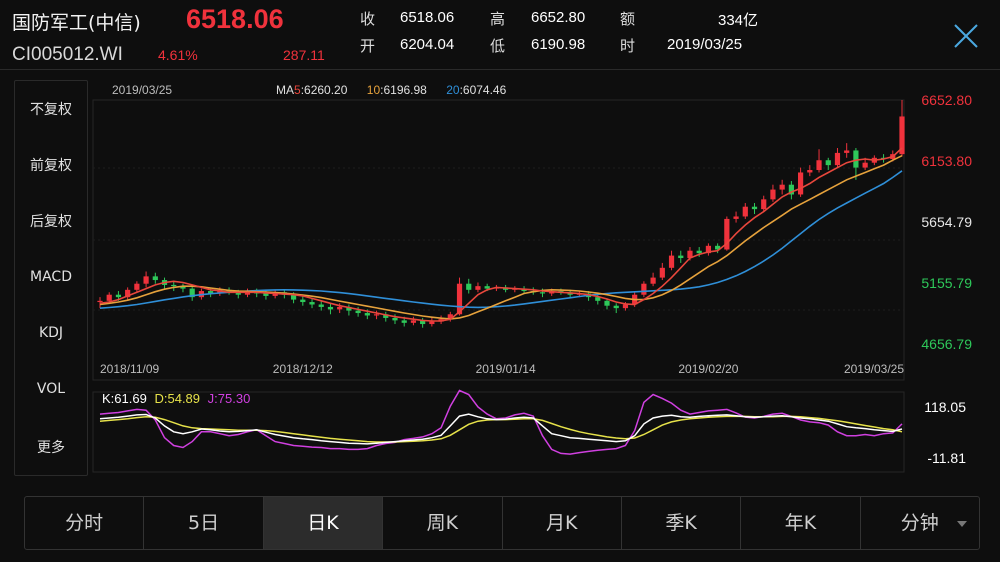 The height and width of the screenshot is (562, 1000). I want to click on kdj-tick-label: 118.05, so click(945, 407).